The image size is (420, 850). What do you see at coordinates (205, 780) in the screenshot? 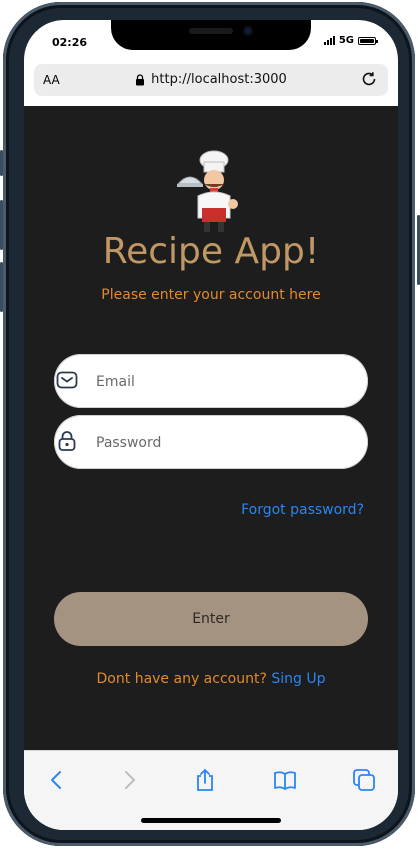
I see `share-icon` at bounding box center [205, 780].